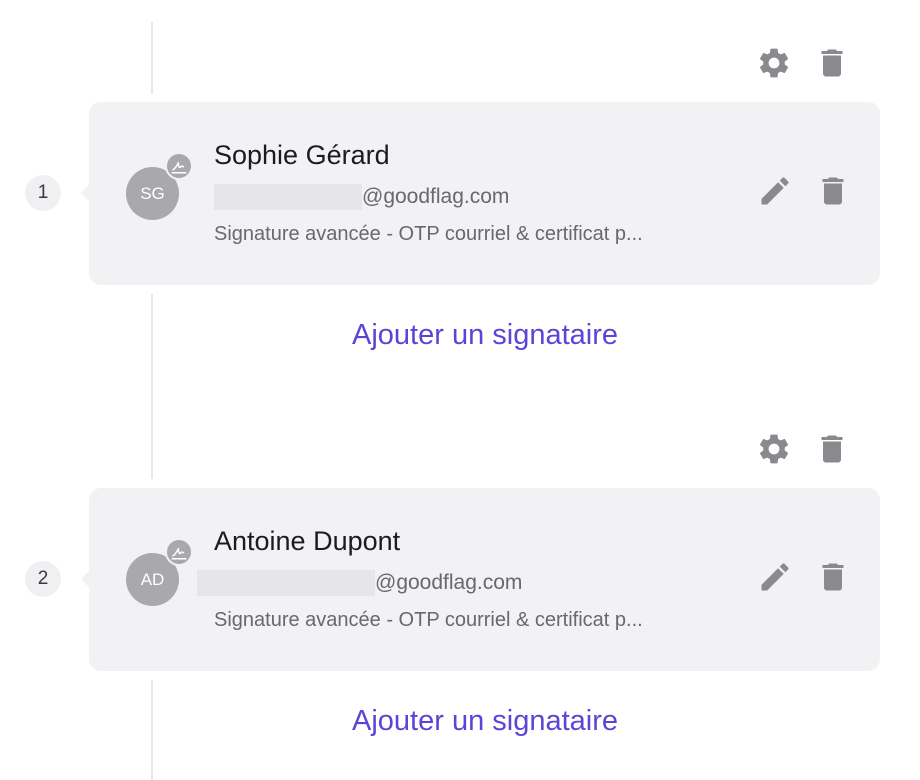 The image size is (920, 780). I want to click on step-number: 1, so click(43, 193).